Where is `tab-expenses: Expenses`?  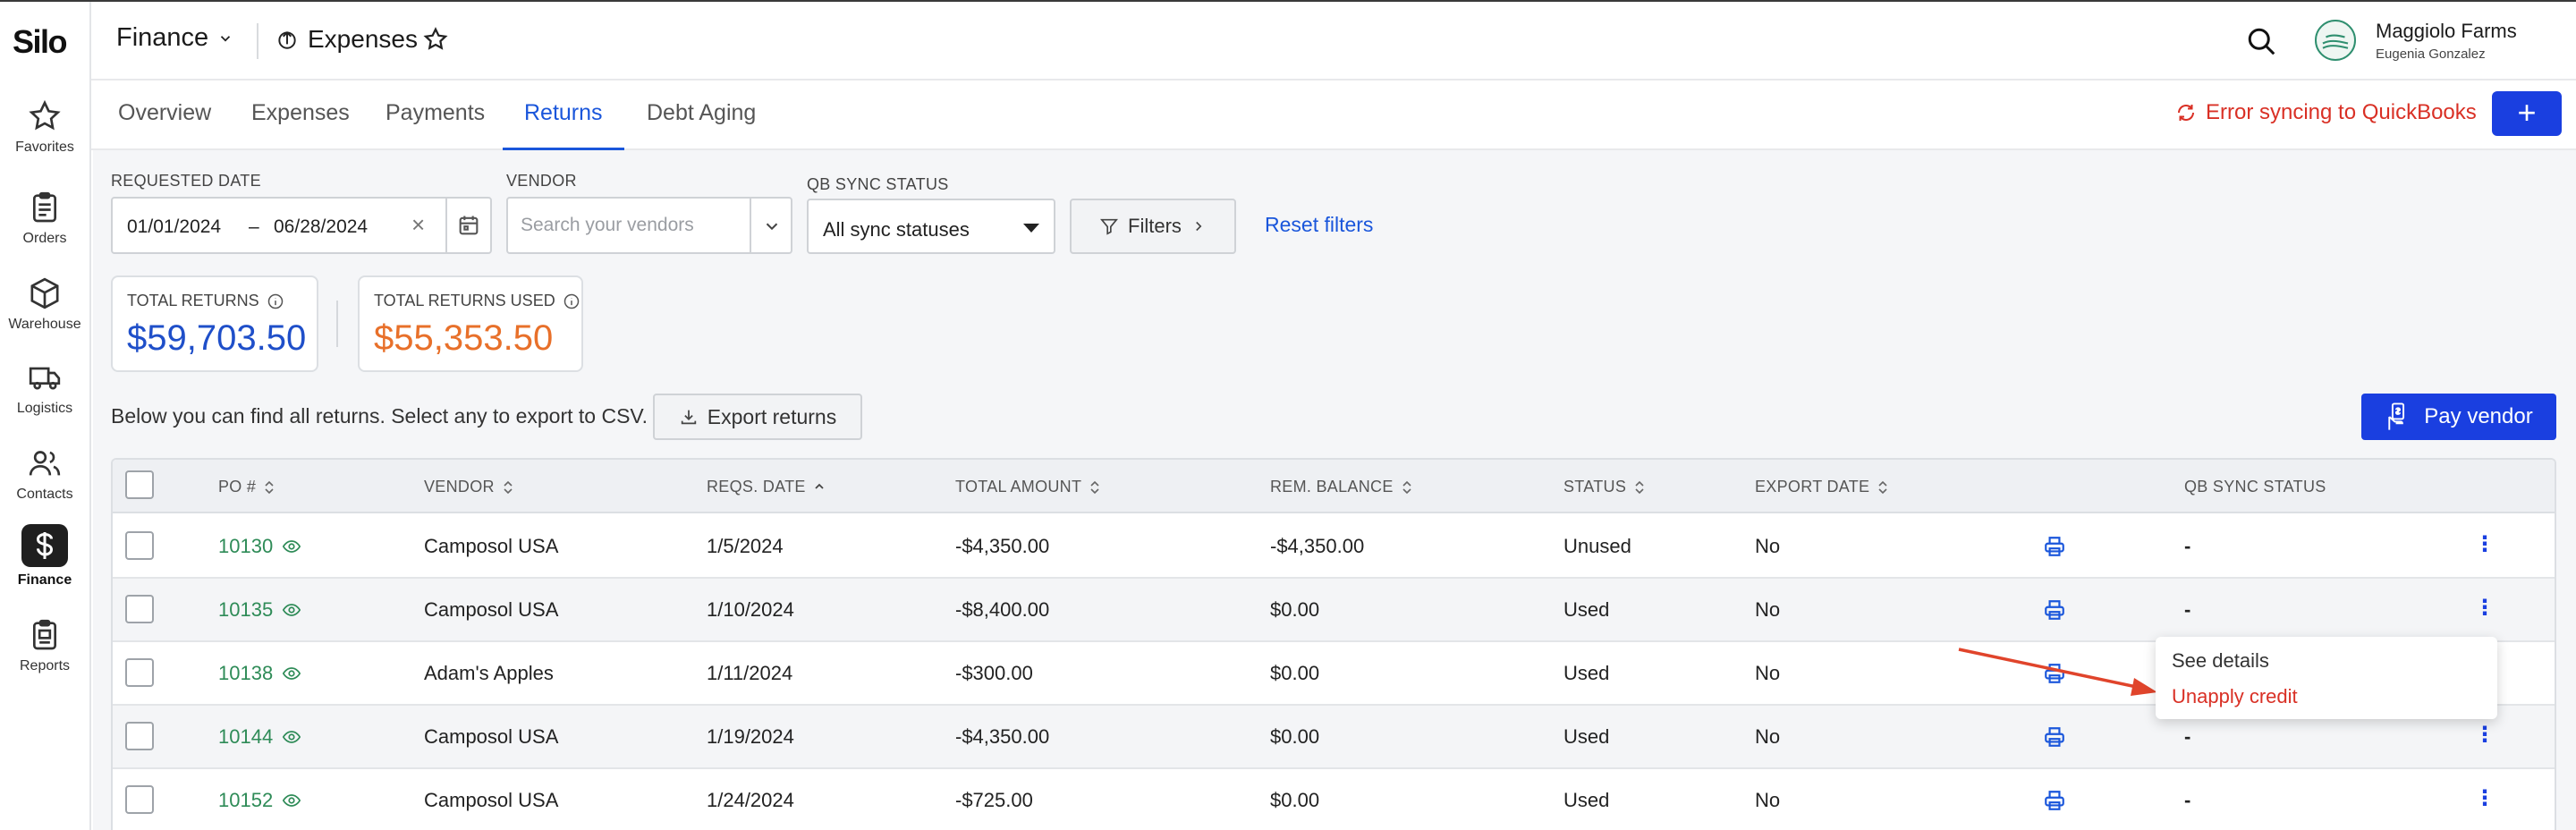 tab-expenses: Expenses is located at coordinates (300, 125).